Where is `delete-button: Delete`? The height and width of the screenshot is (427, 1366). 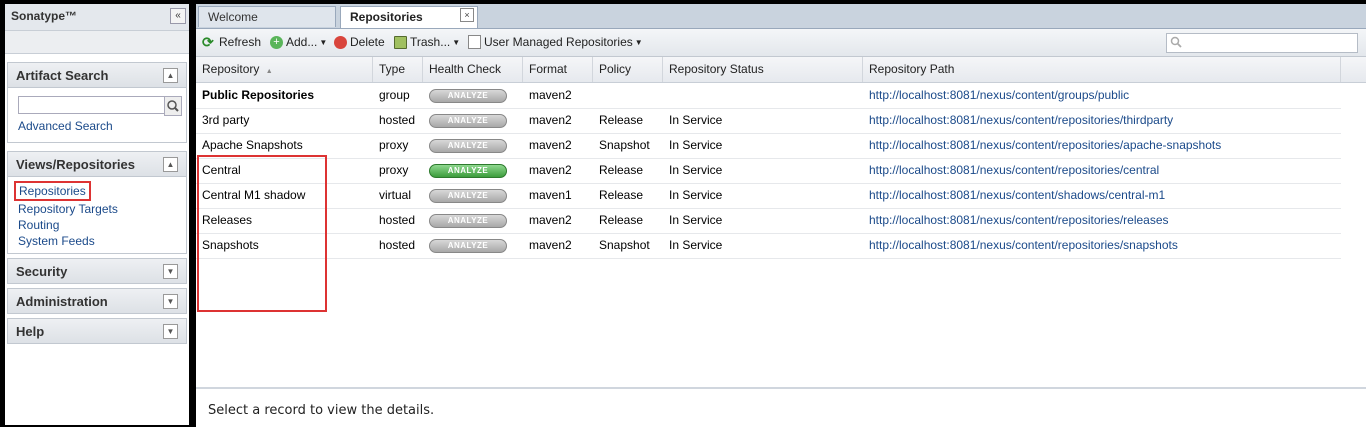 delete-button: Delete is located at coordinates (359, 42).